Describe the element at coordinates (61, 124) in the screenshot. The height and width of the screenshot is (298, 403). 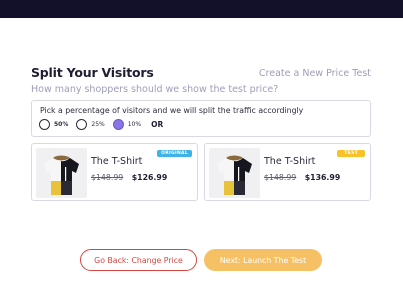
I see `option-50-label: 50%` at that location.